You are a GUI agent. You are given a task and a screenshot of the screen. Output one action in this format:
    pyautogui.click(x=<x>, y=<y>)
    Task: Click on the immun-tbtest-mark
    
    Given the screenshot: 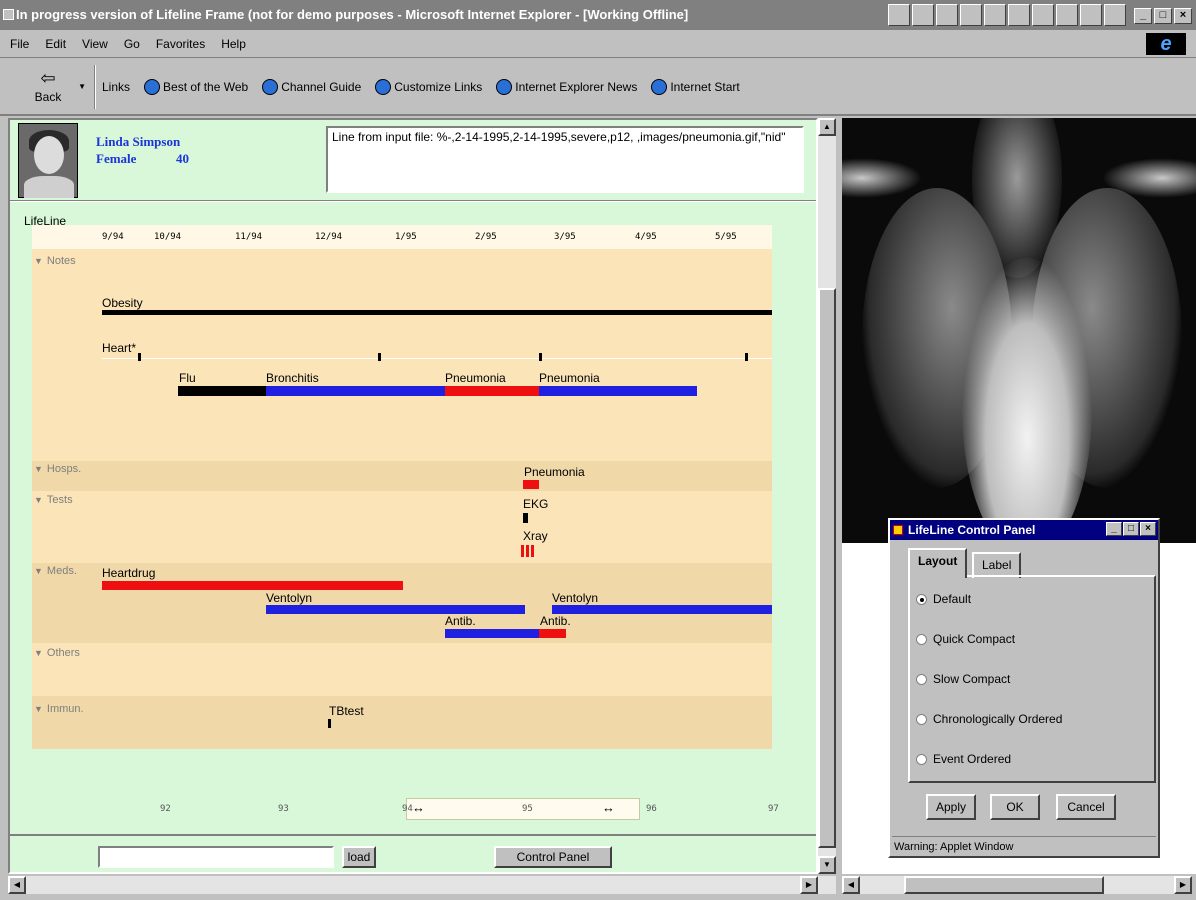 What is the action you would take?
    pyautogui.click(x=329, y=723)
    